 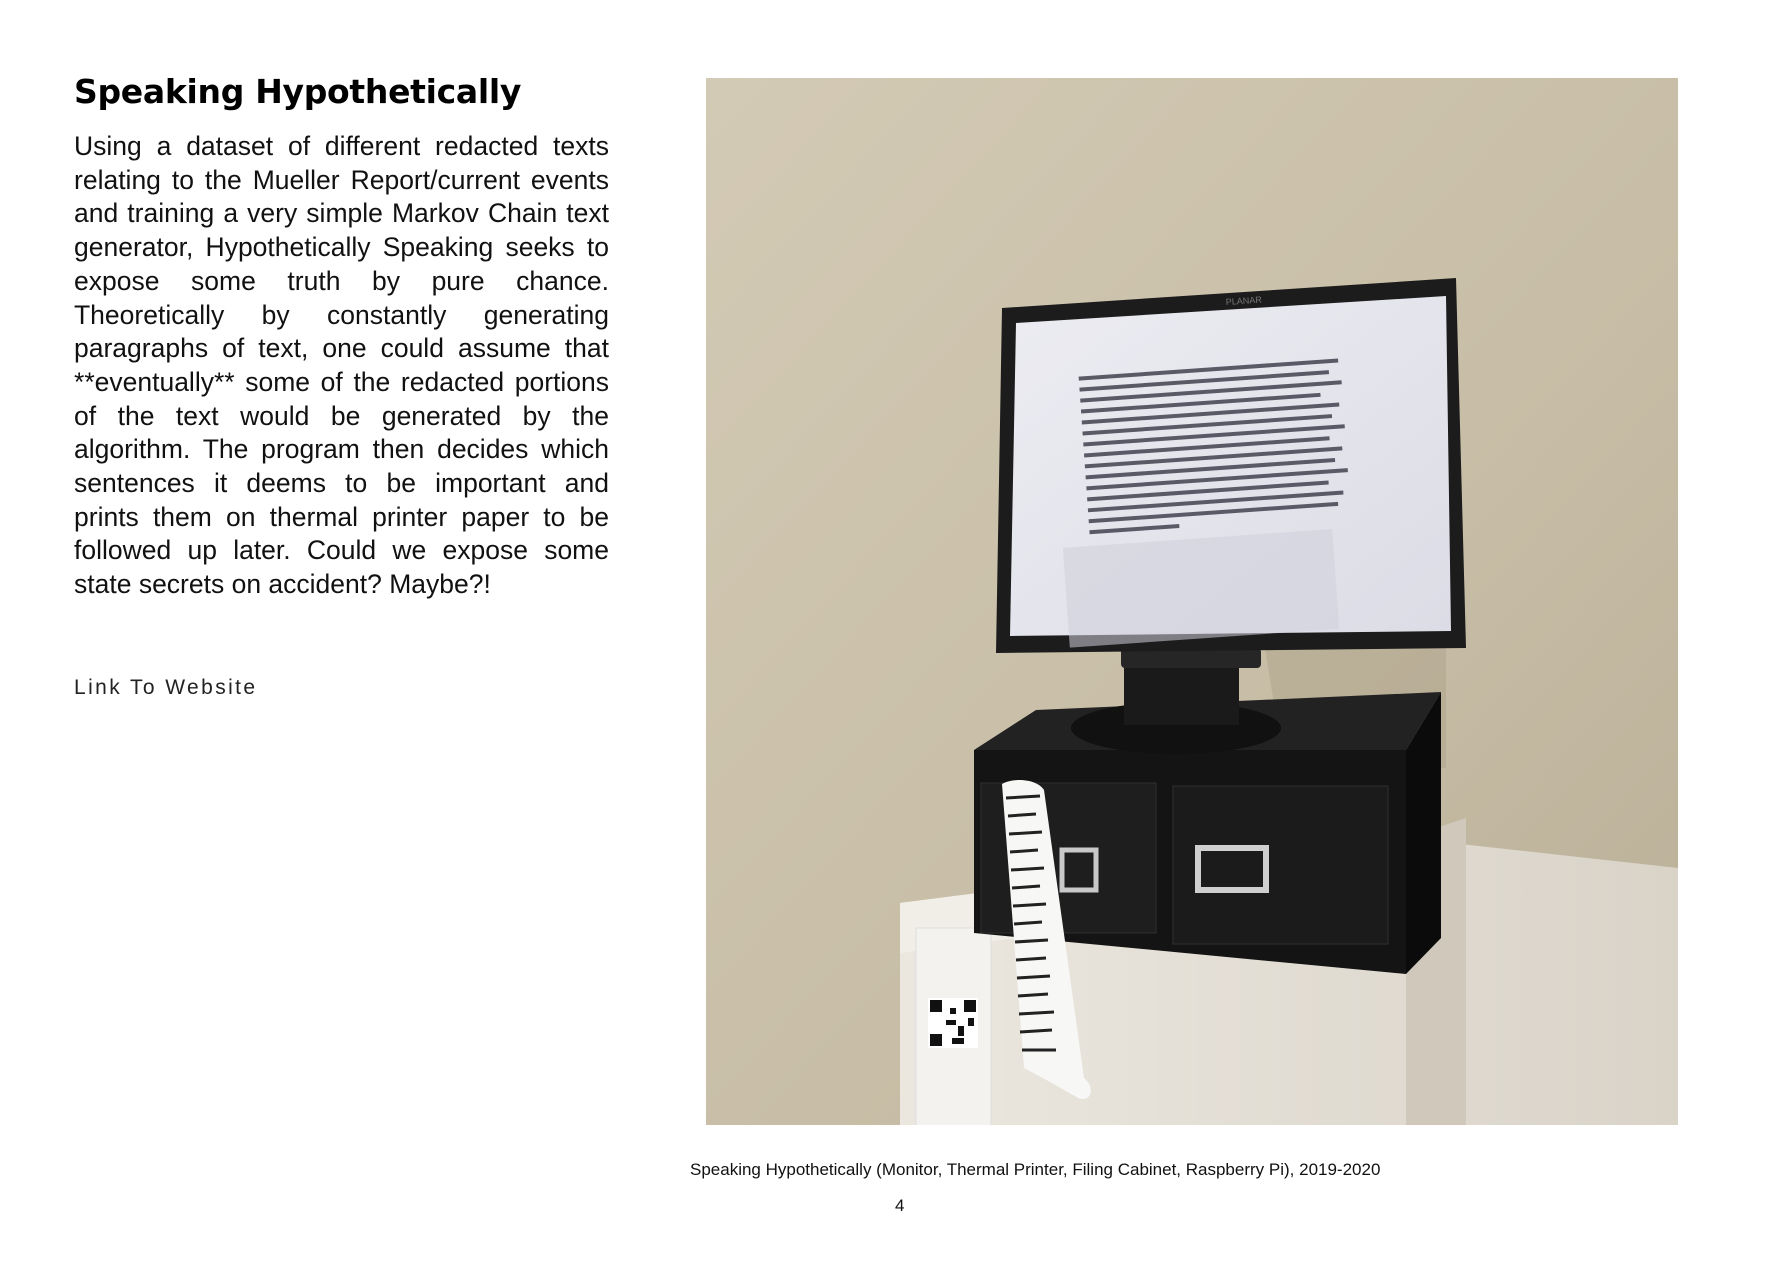 I want to click on page-title: Speaking Hypothetically, so click(x=298, y=91).